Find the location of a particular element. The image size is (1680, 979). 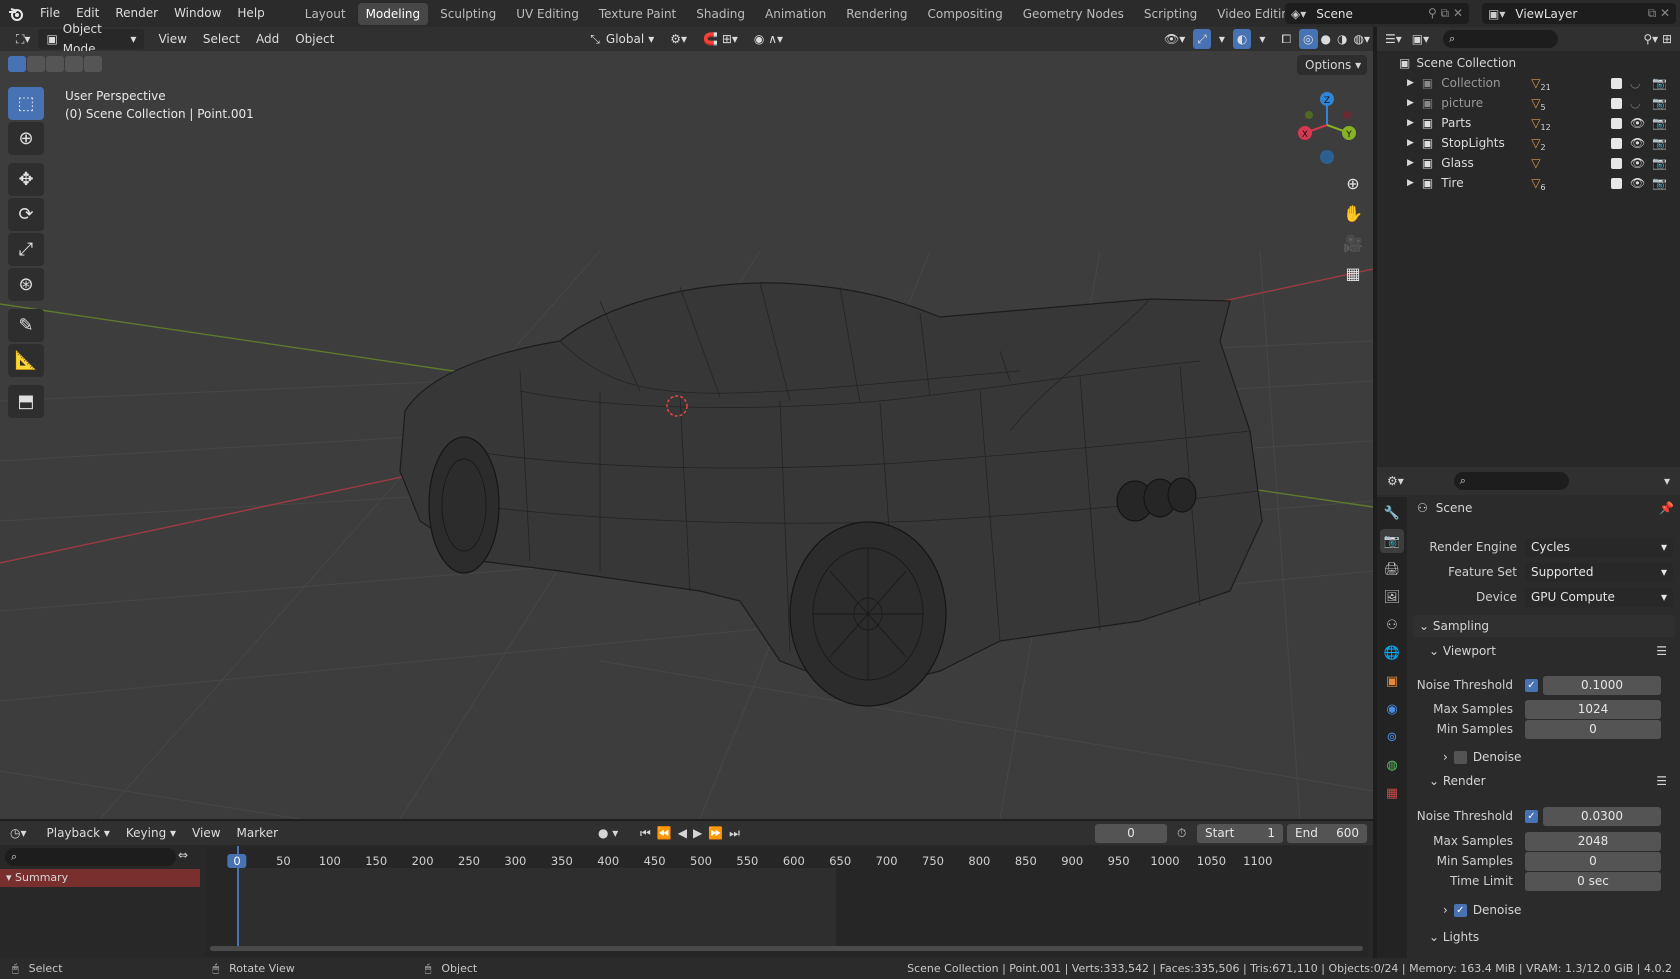

menu-add: Add is located at coordinates (267, 39).